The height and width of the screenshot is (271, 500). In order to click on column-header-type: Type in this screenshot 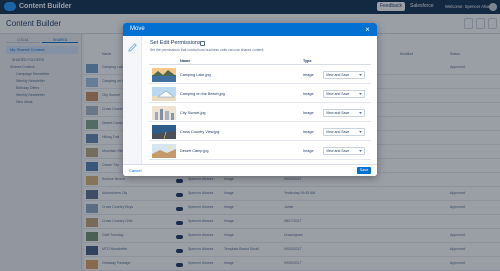, I will do `click(307, 61)`.